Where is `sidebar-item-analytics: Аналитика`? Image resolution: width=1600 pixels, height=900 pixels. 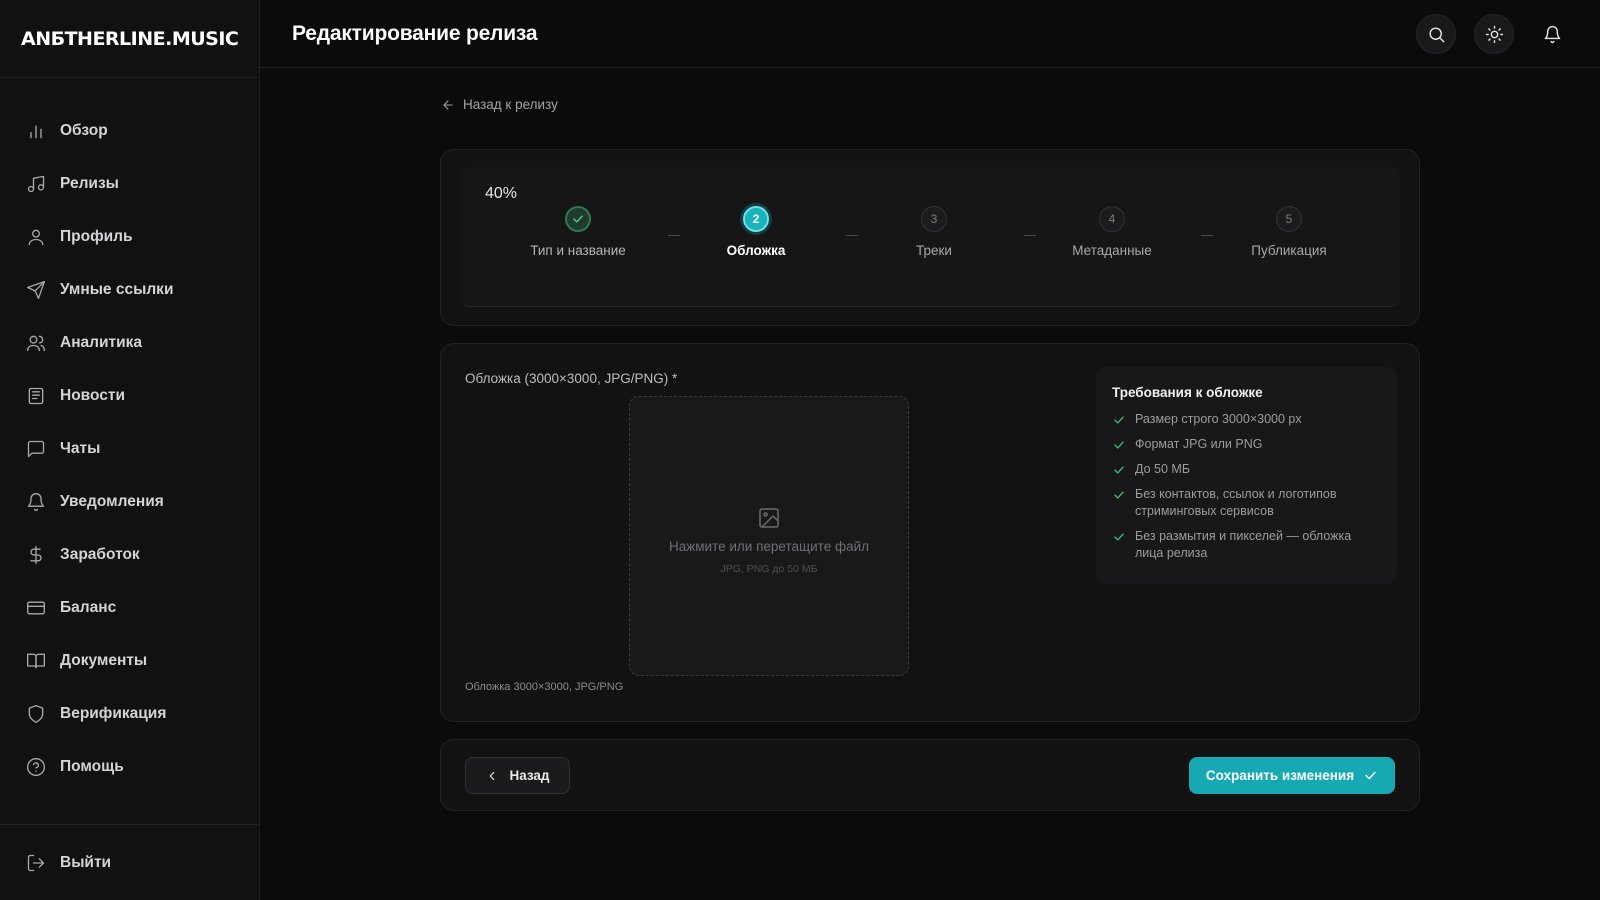
sidebar-item-analytics: Аналитика is located at coordinates (129, 342).